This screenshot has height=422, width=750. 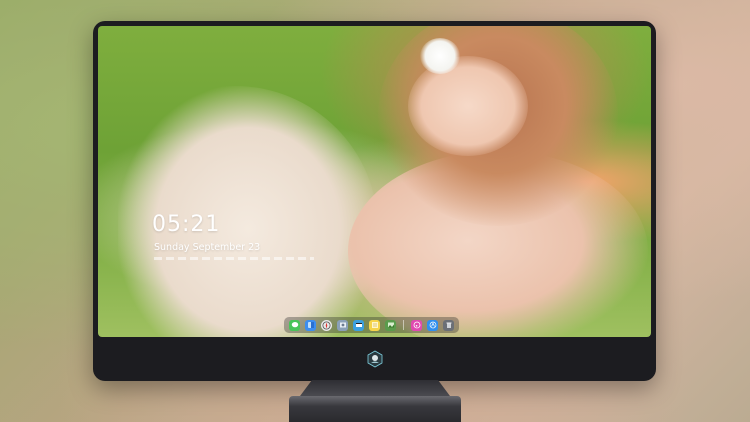 I want to click on brand-logo-icon, so click(x=375, y=359).